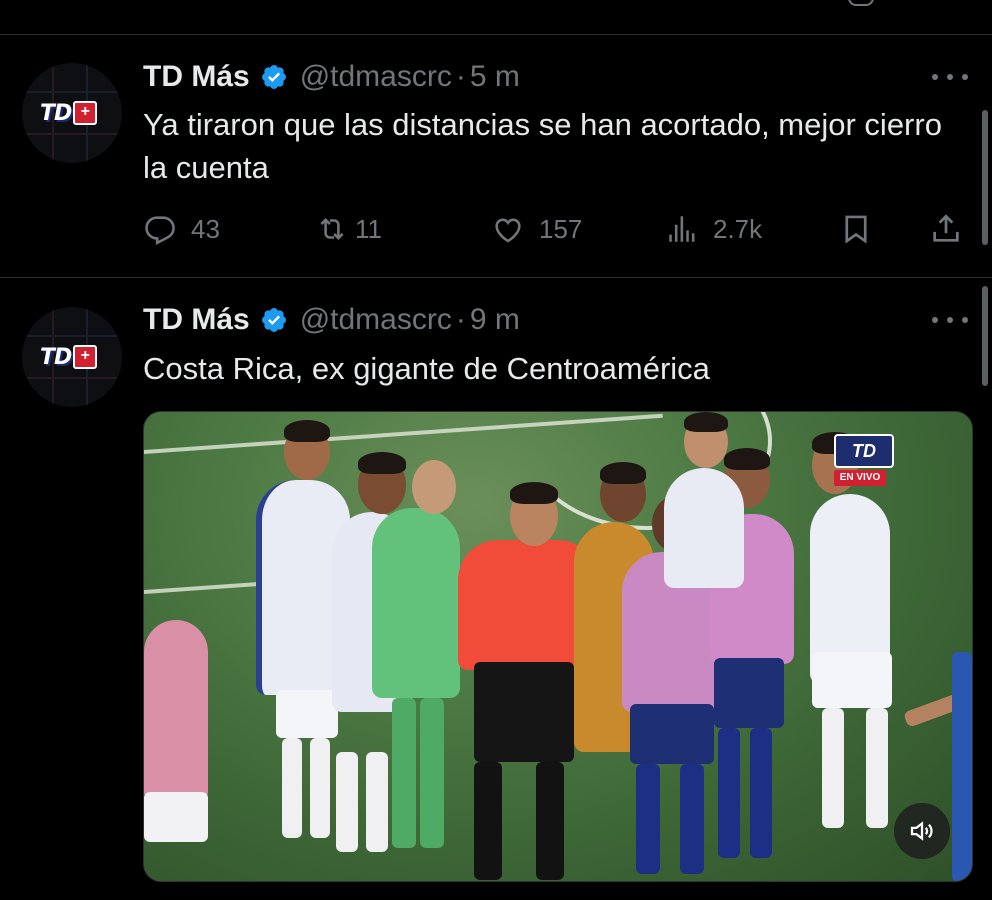 This screenshot has width=992, height=900. I want to click on bookmark-icon, so click(856, 229).